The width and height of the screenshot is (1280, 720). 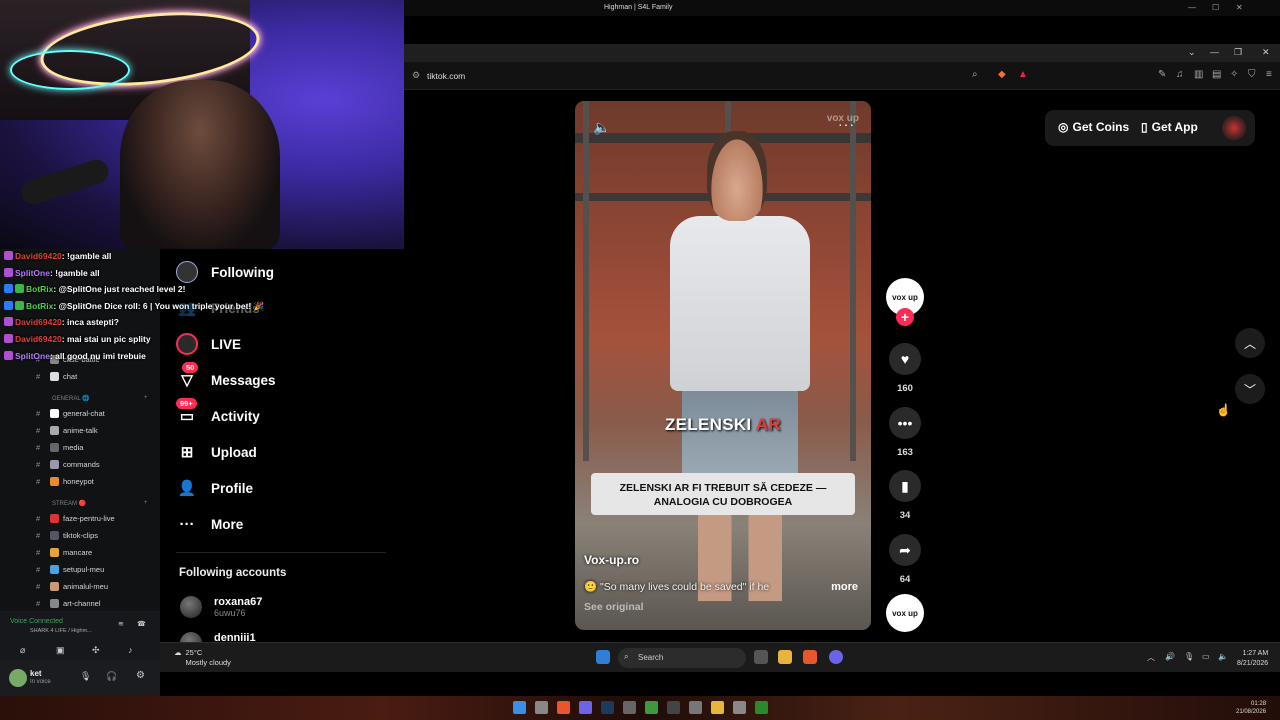 I want to click on channel-anime-talk: # anime-talk, so click(x=67, y=430).